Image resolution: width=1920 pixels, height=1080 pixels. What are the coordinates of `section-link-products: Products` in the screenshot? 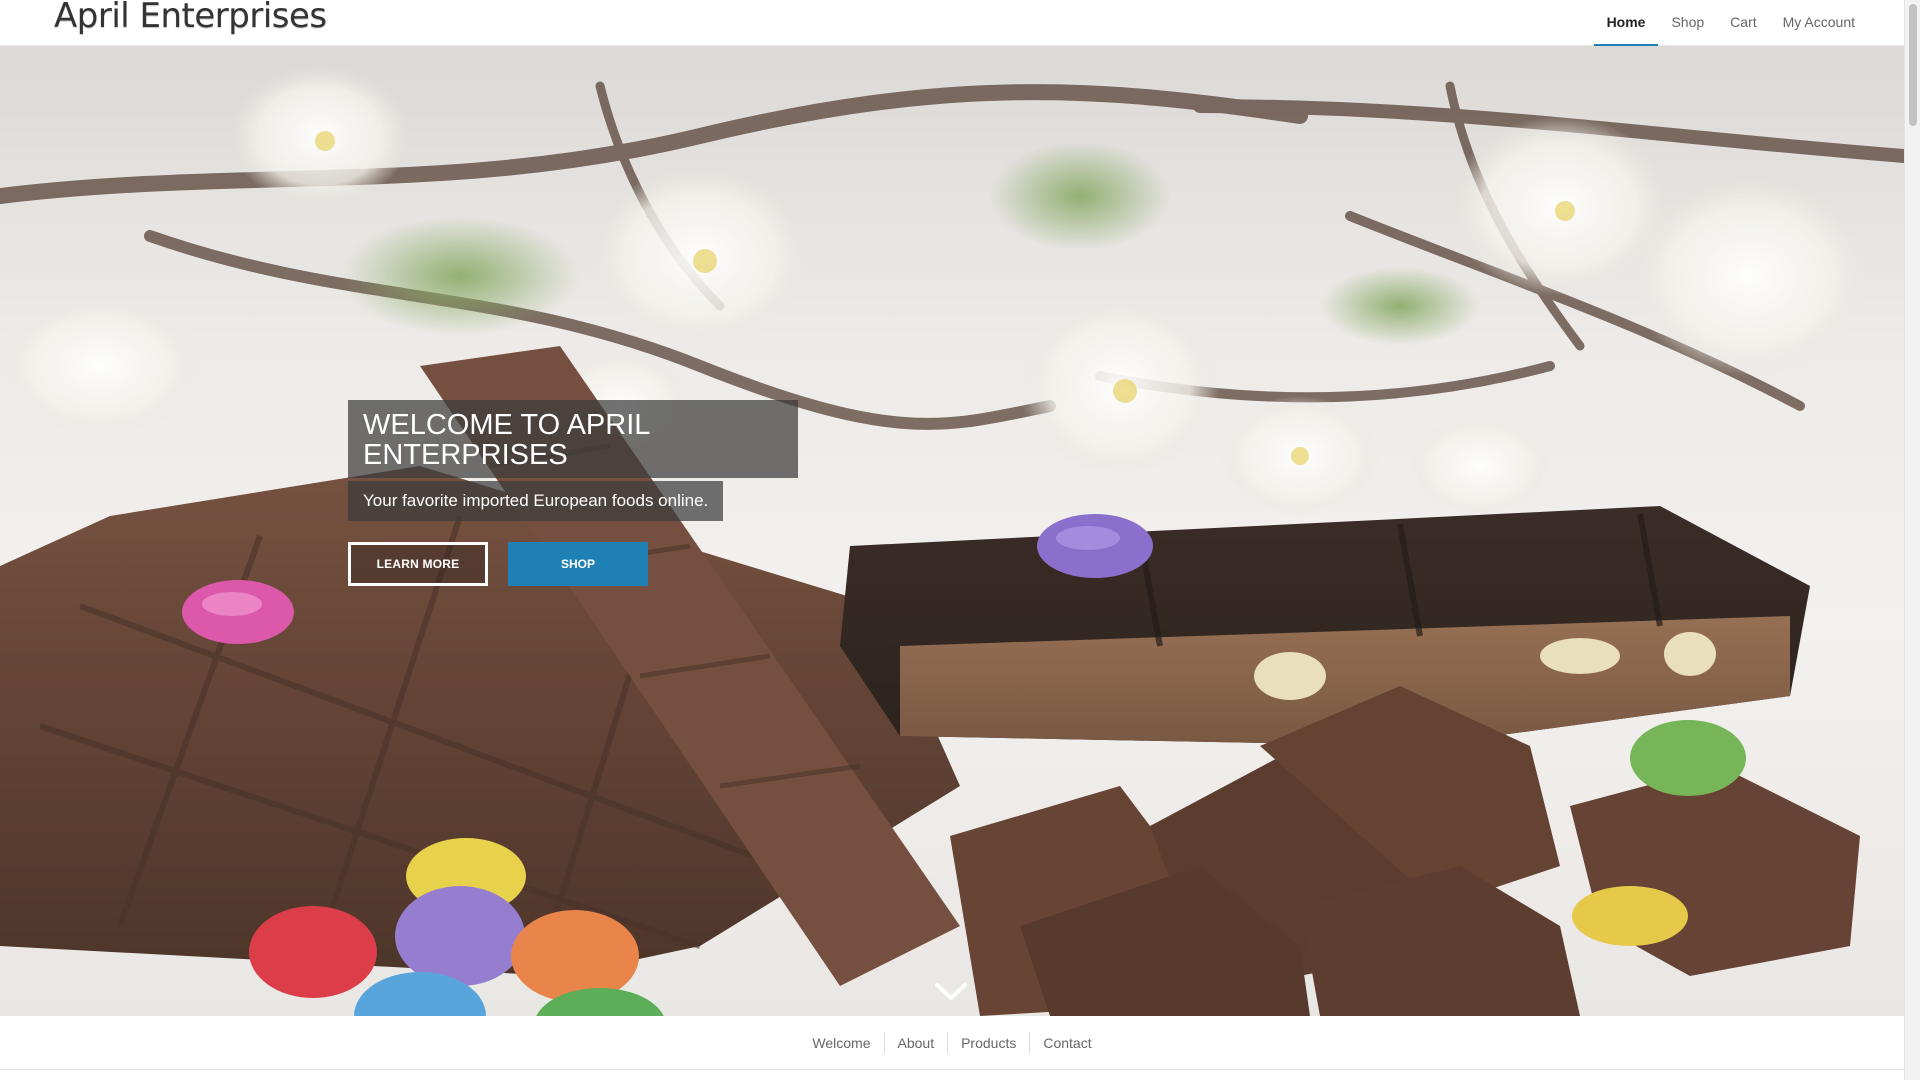 It's located at (988, 1042).